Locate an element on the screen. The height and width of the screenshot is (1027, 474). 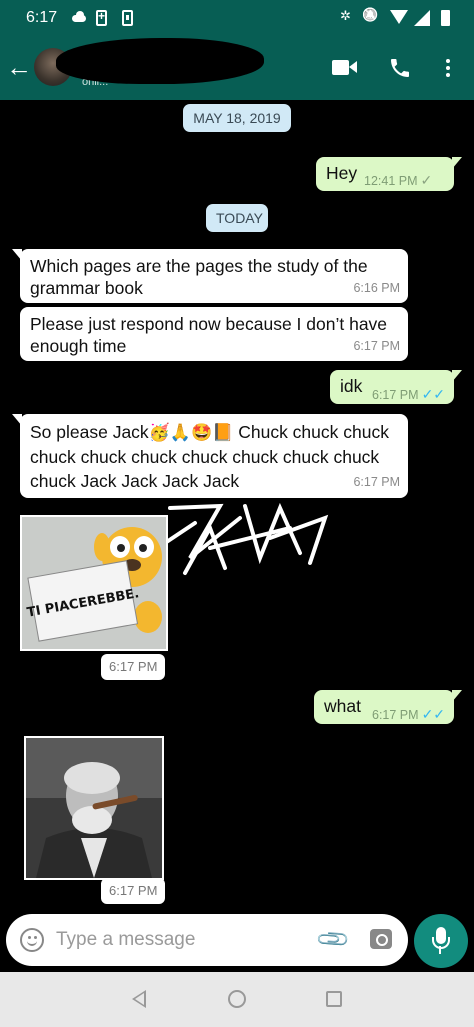
message-composer: 📎 is located at coordinates (207, 940).